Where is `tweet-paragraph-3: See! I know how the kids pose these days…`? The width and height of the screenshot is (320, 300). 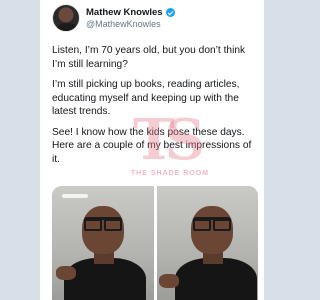
tweet-paragraph-3: See! I know how the kids pose these days… is located at coordinates (152, 145).